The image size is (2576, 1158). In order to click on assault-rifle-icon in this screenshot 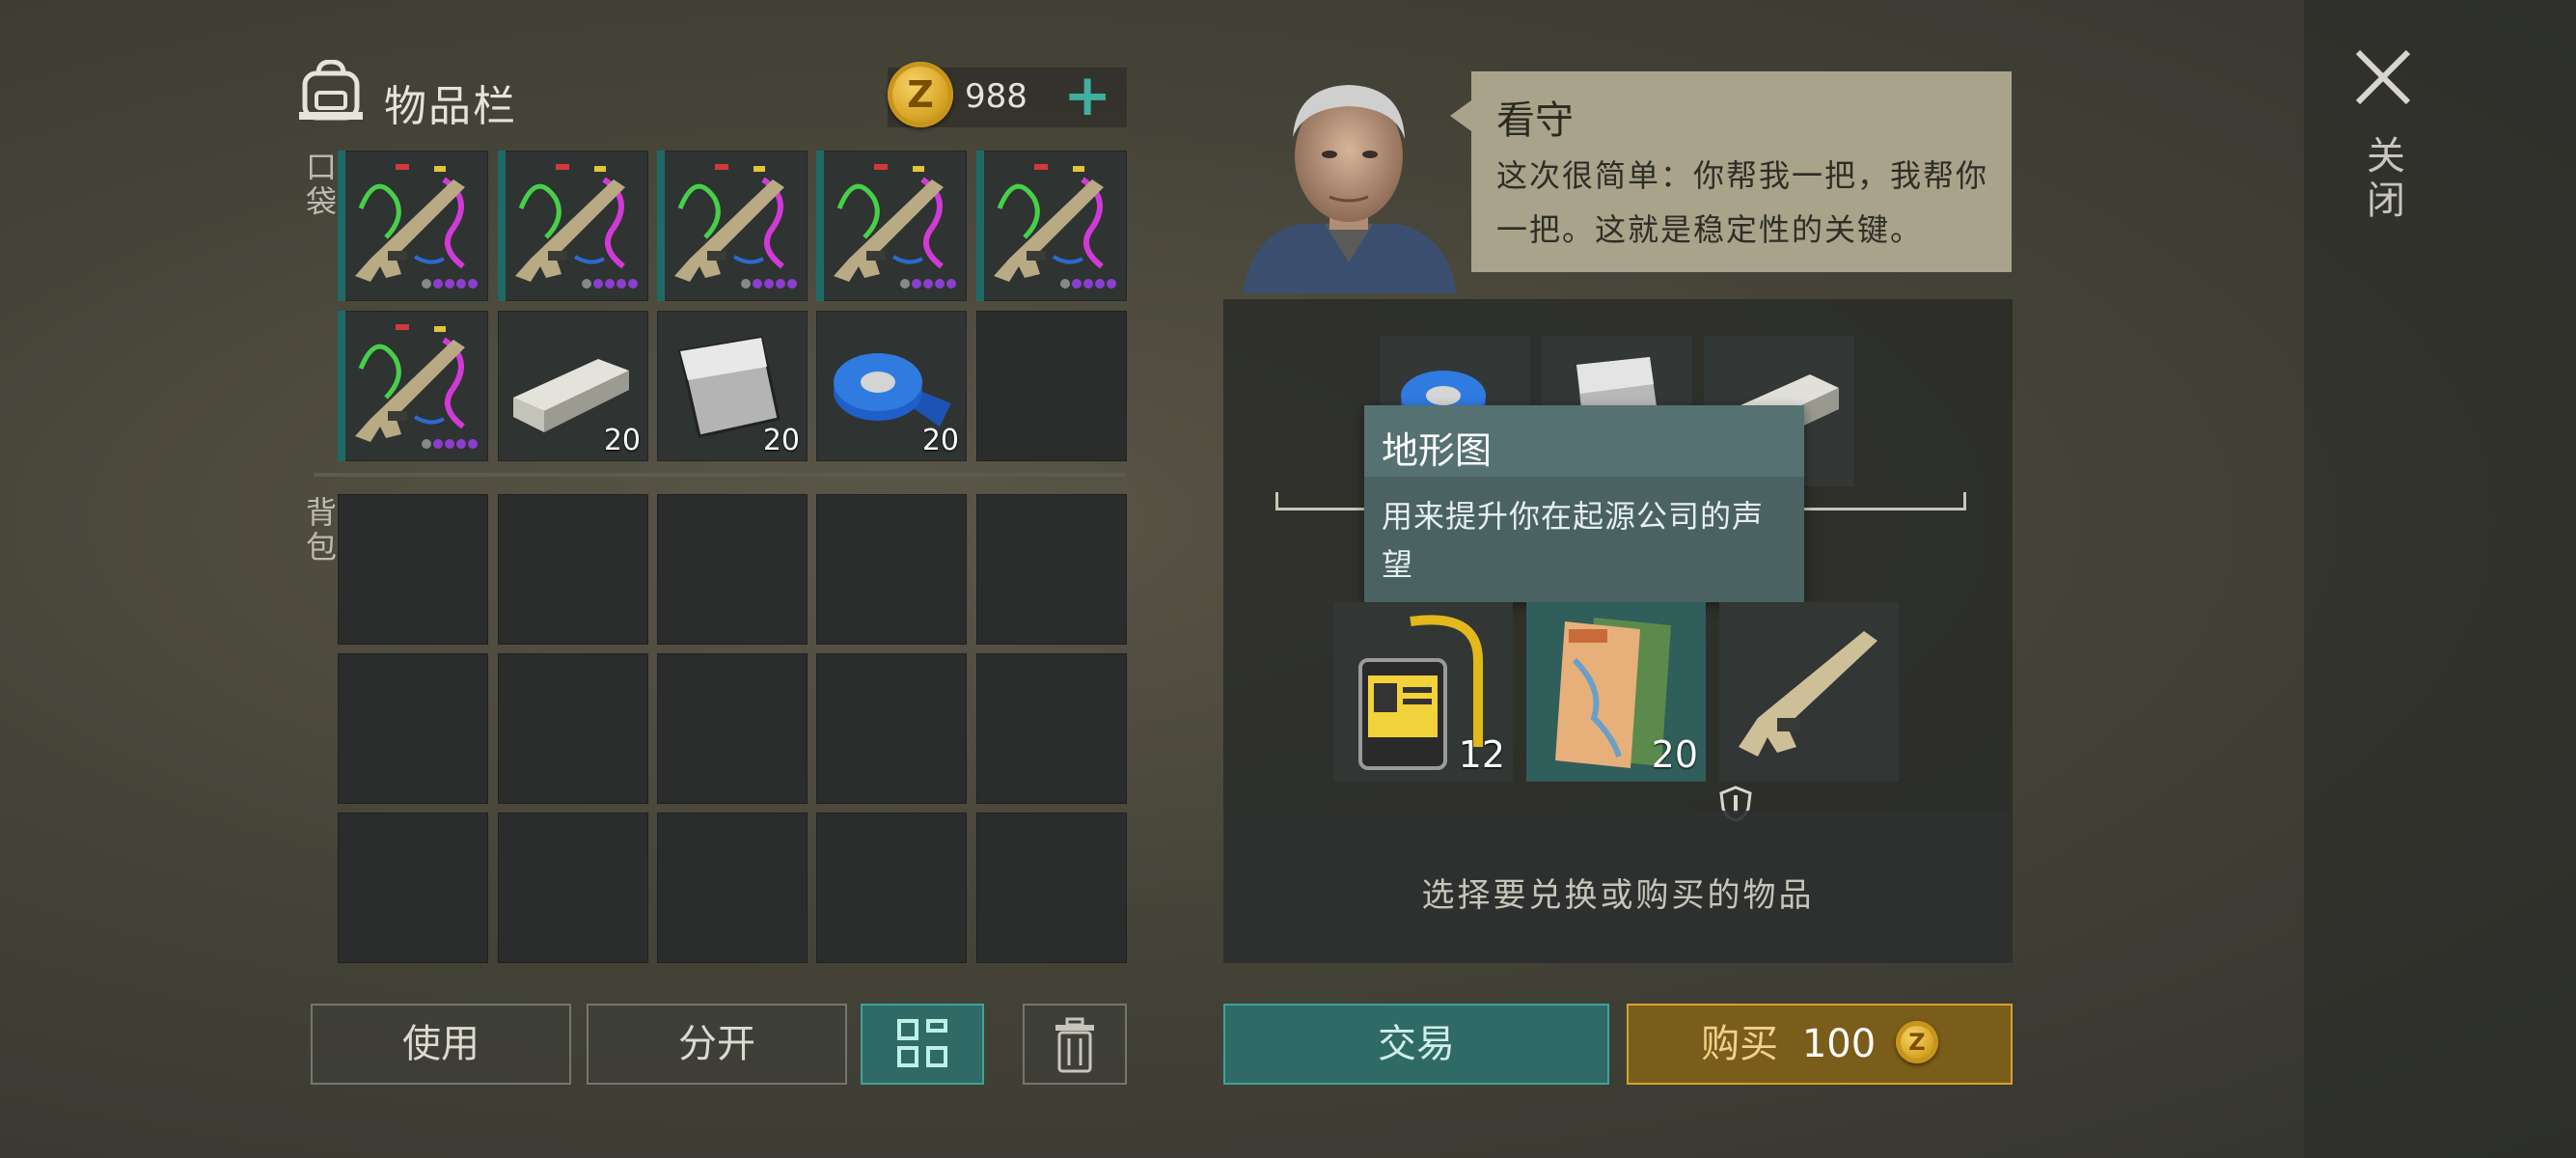, I will do `click(1808, 694)`.